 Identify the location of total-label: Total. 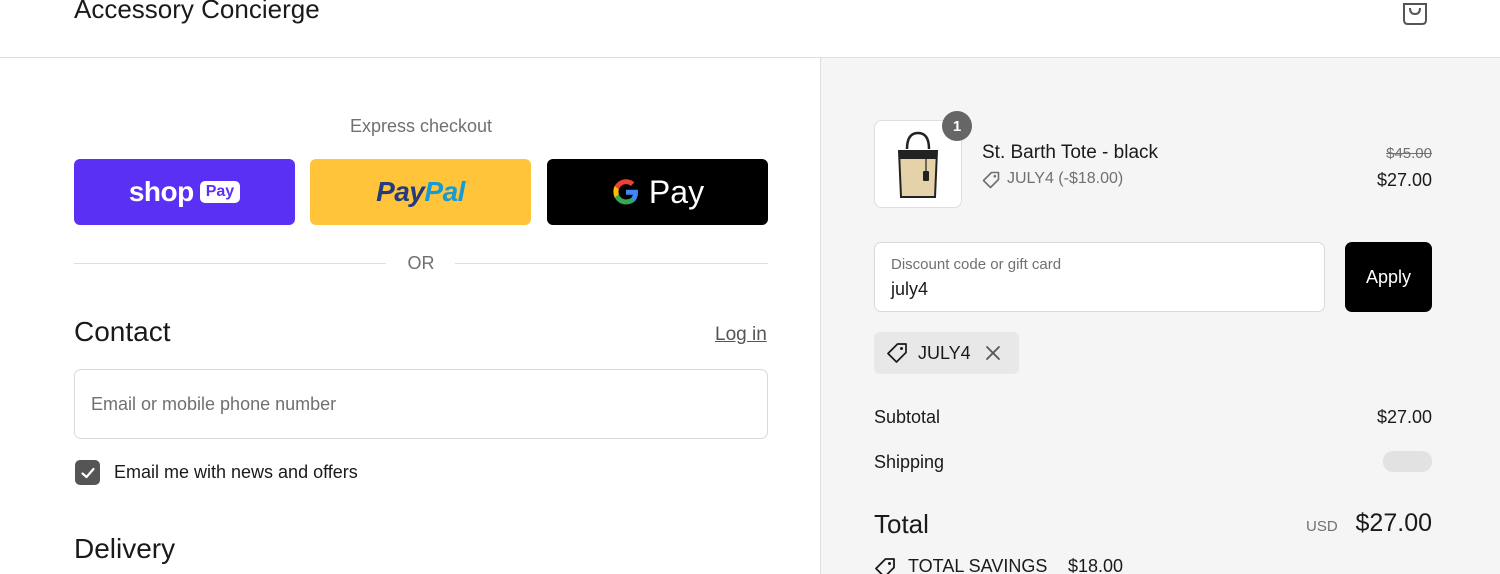
(901, 524).